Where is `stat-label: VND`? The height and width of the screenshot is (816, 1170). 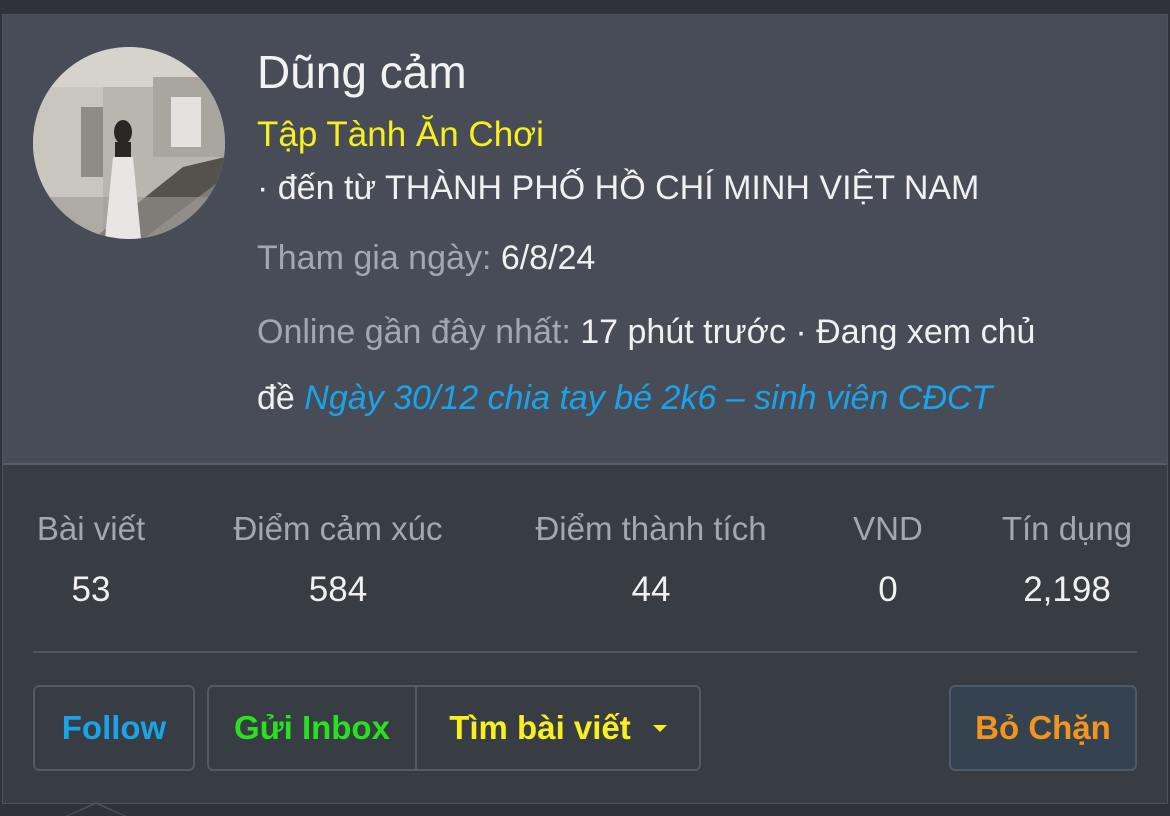 stat-label: VND is located at coordinates (888, 528).